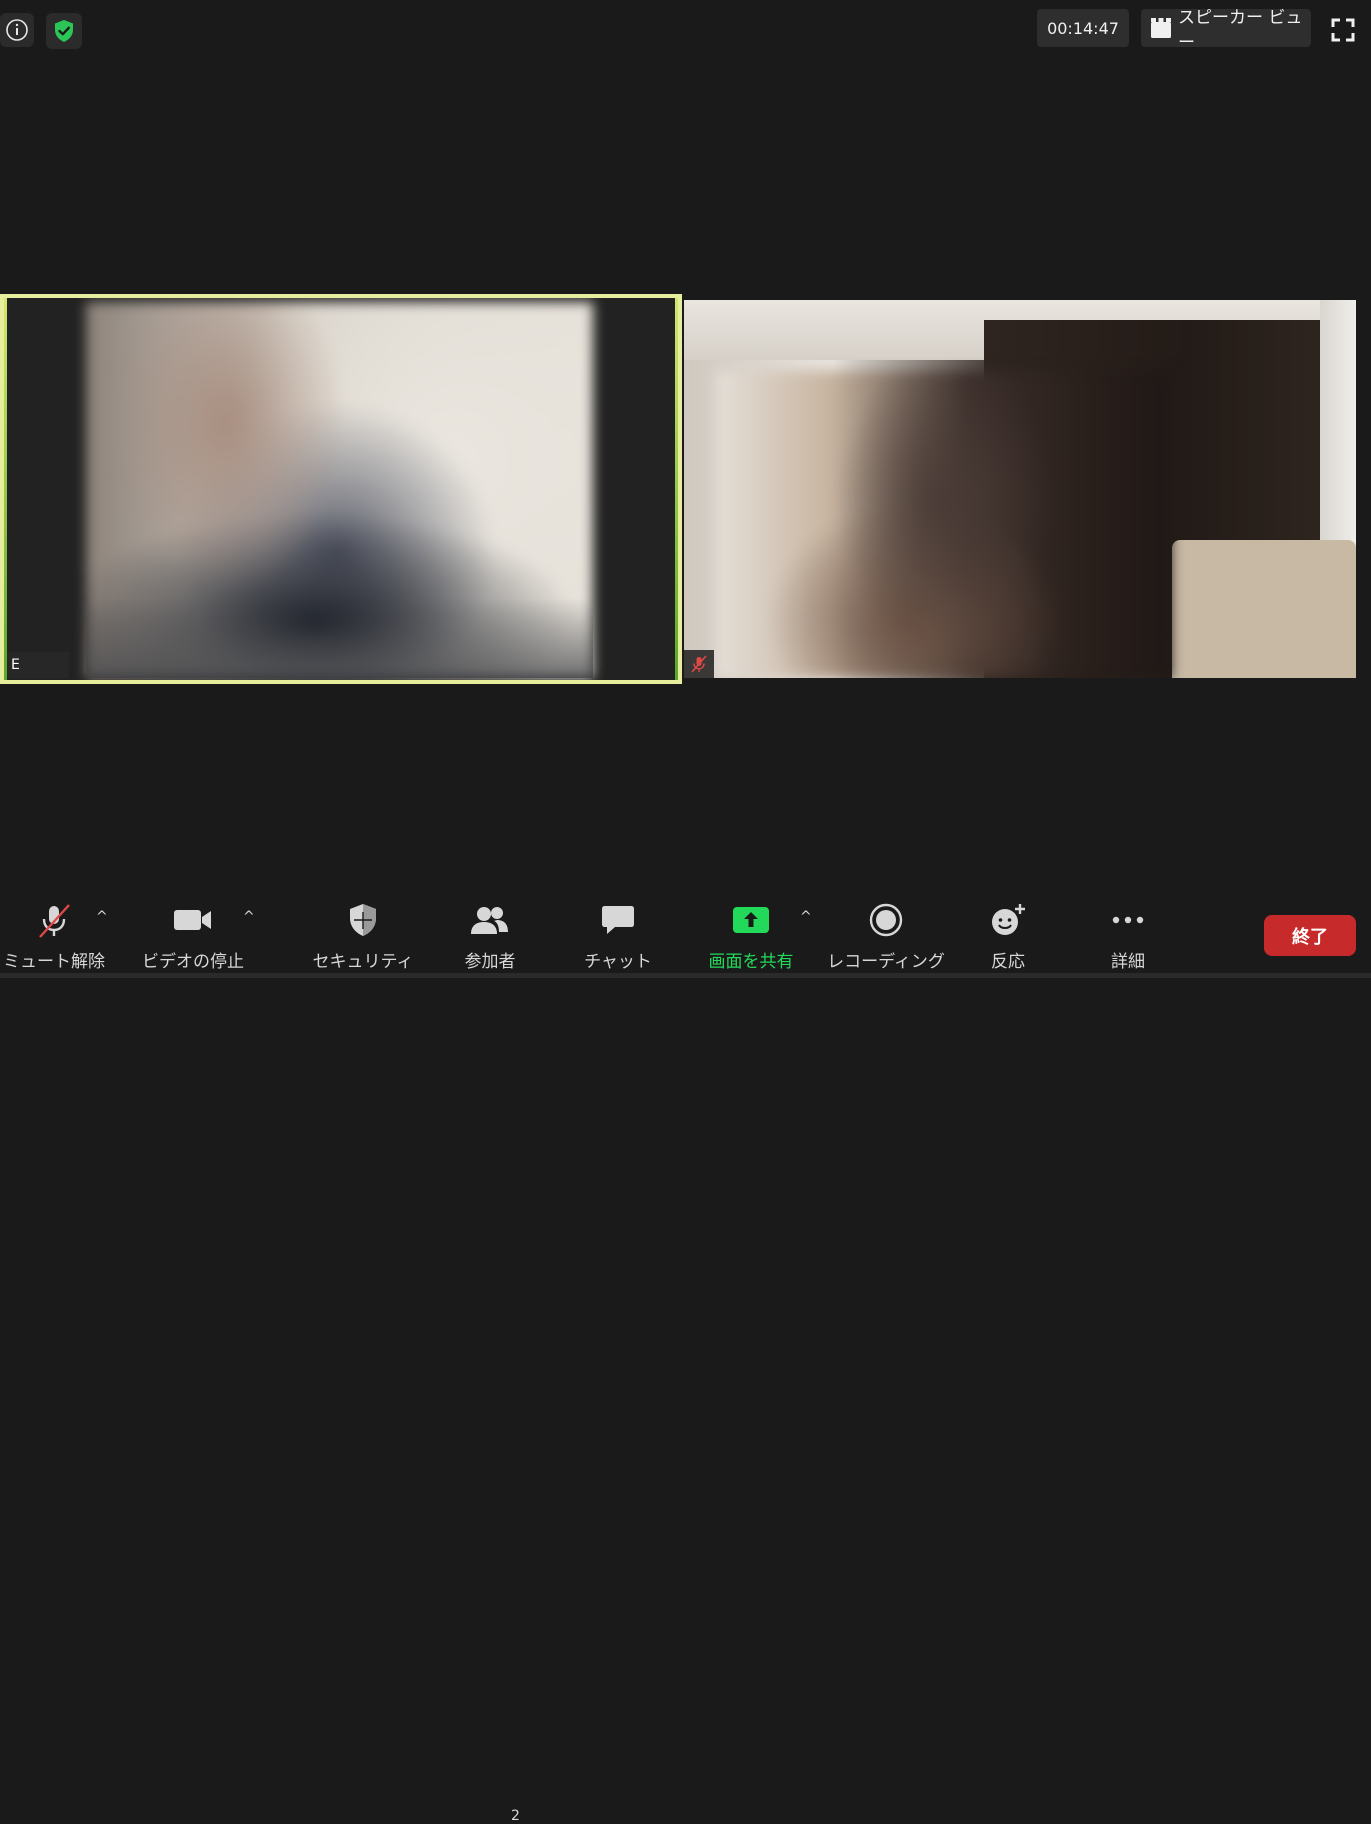 The image size is (1371, 1824). I want to click on more-button: 詳細, so click(1128, 936).